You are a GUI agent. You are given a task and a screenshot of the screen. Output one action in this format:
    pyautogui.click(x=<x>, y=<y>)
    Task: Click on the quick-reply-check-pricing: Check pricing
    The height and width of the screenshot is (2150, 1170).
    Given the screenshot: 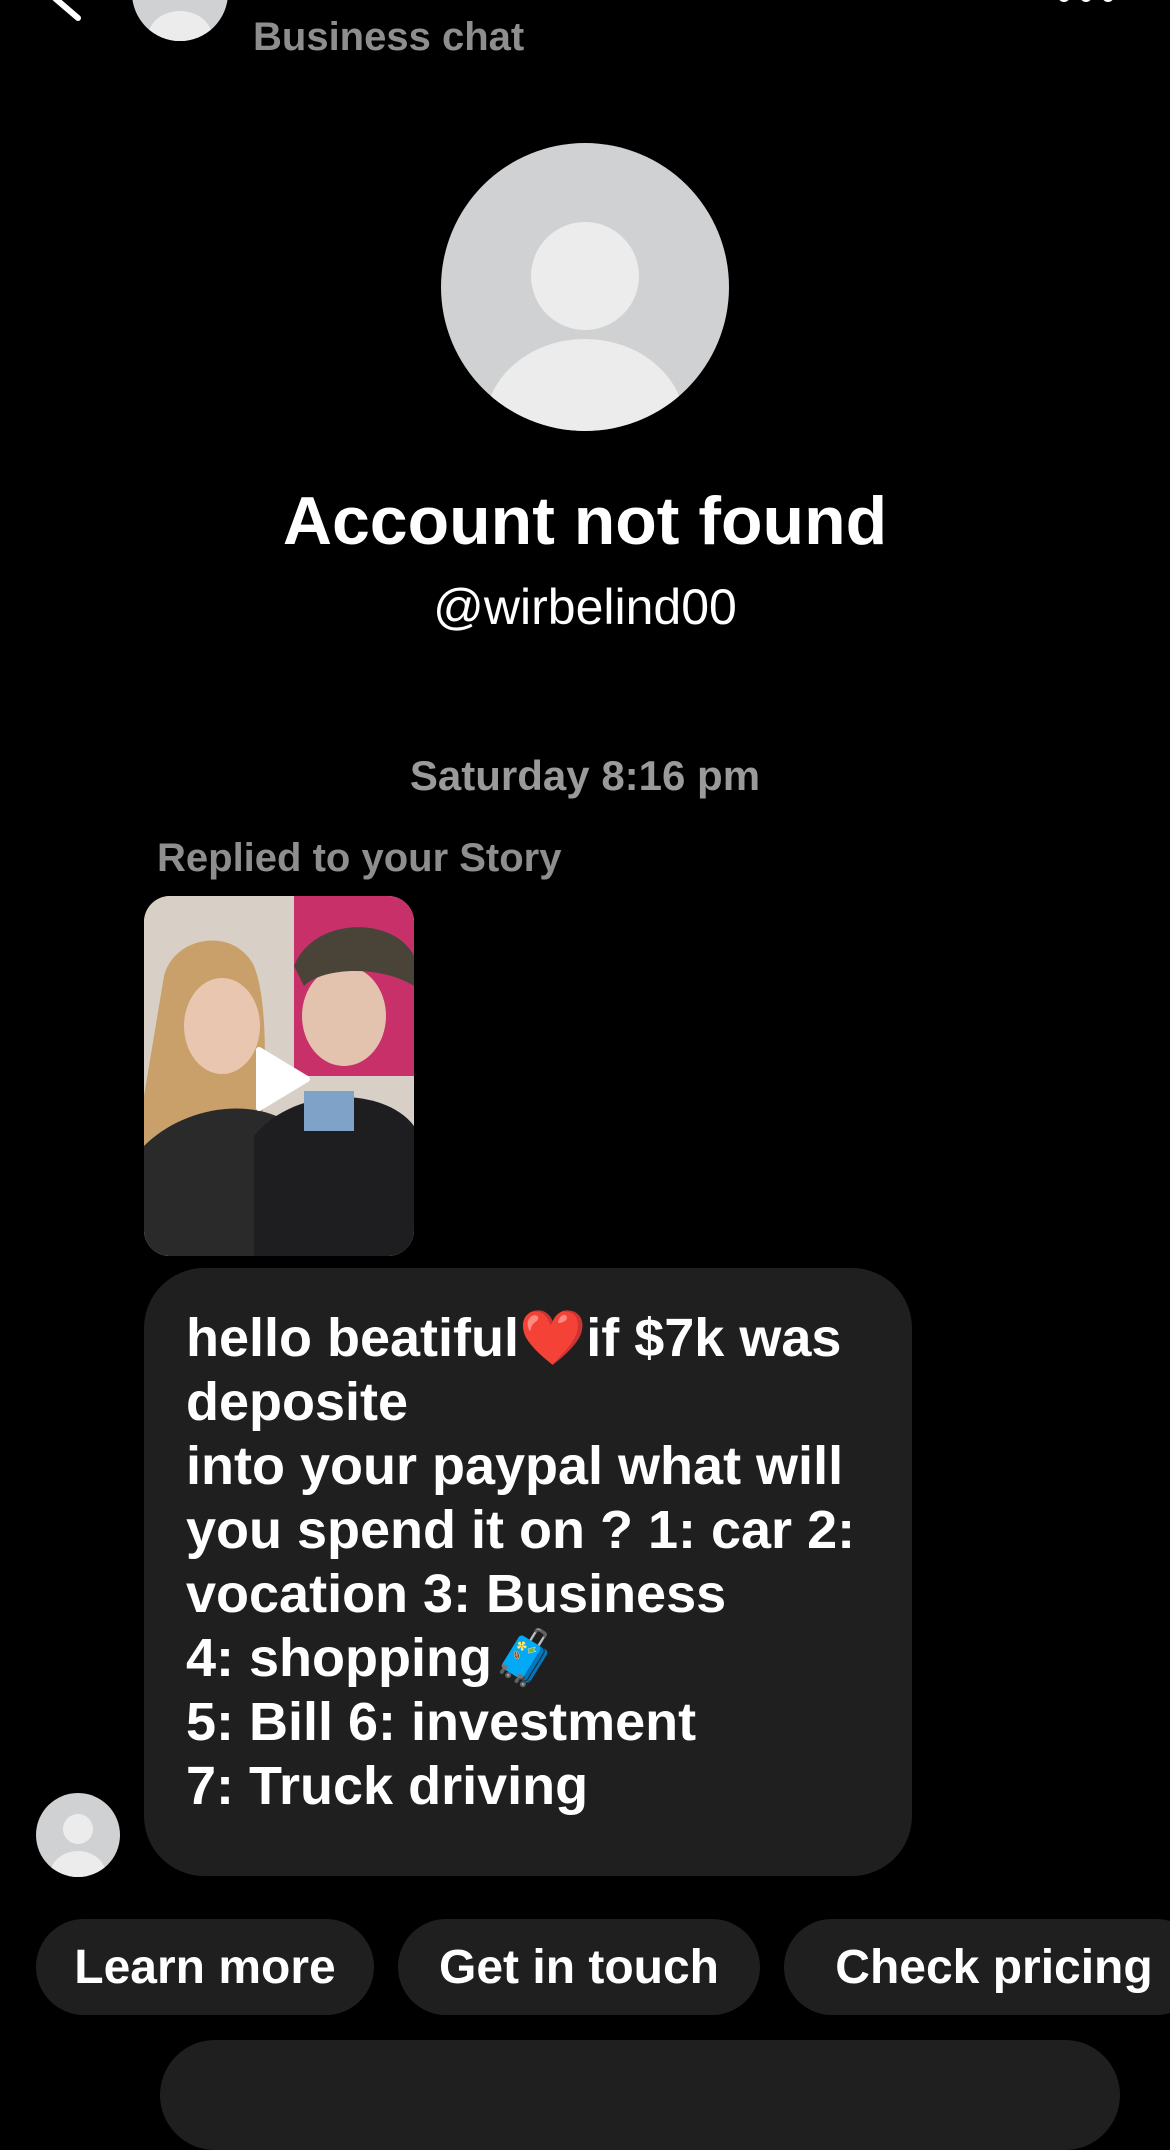 What is the action you would take?
    pyautogui.click(x=977, y=1967)
    